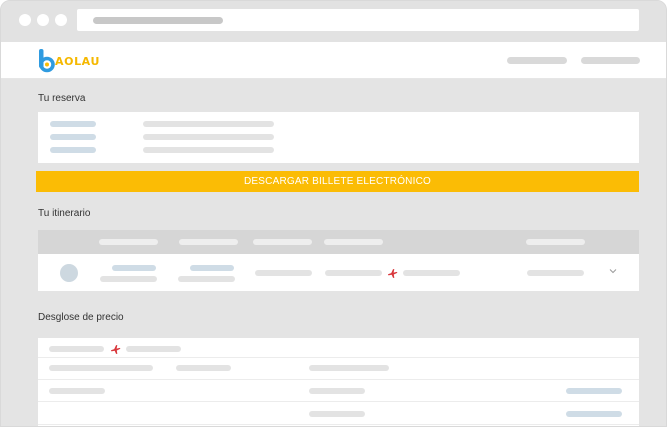 This screenshot has height=427, width=667. I want to click on window-dot-maximize, so click(61, 20).